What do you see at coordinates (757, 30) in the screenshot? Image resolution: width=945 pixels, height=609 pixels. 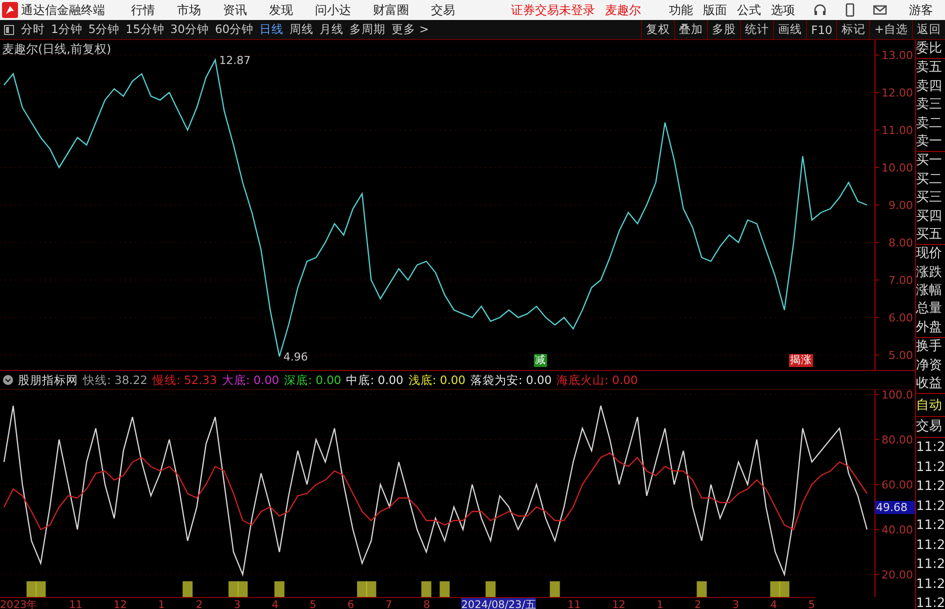 I see `toolbar-button: 统计` at bounding box center [757, 30].